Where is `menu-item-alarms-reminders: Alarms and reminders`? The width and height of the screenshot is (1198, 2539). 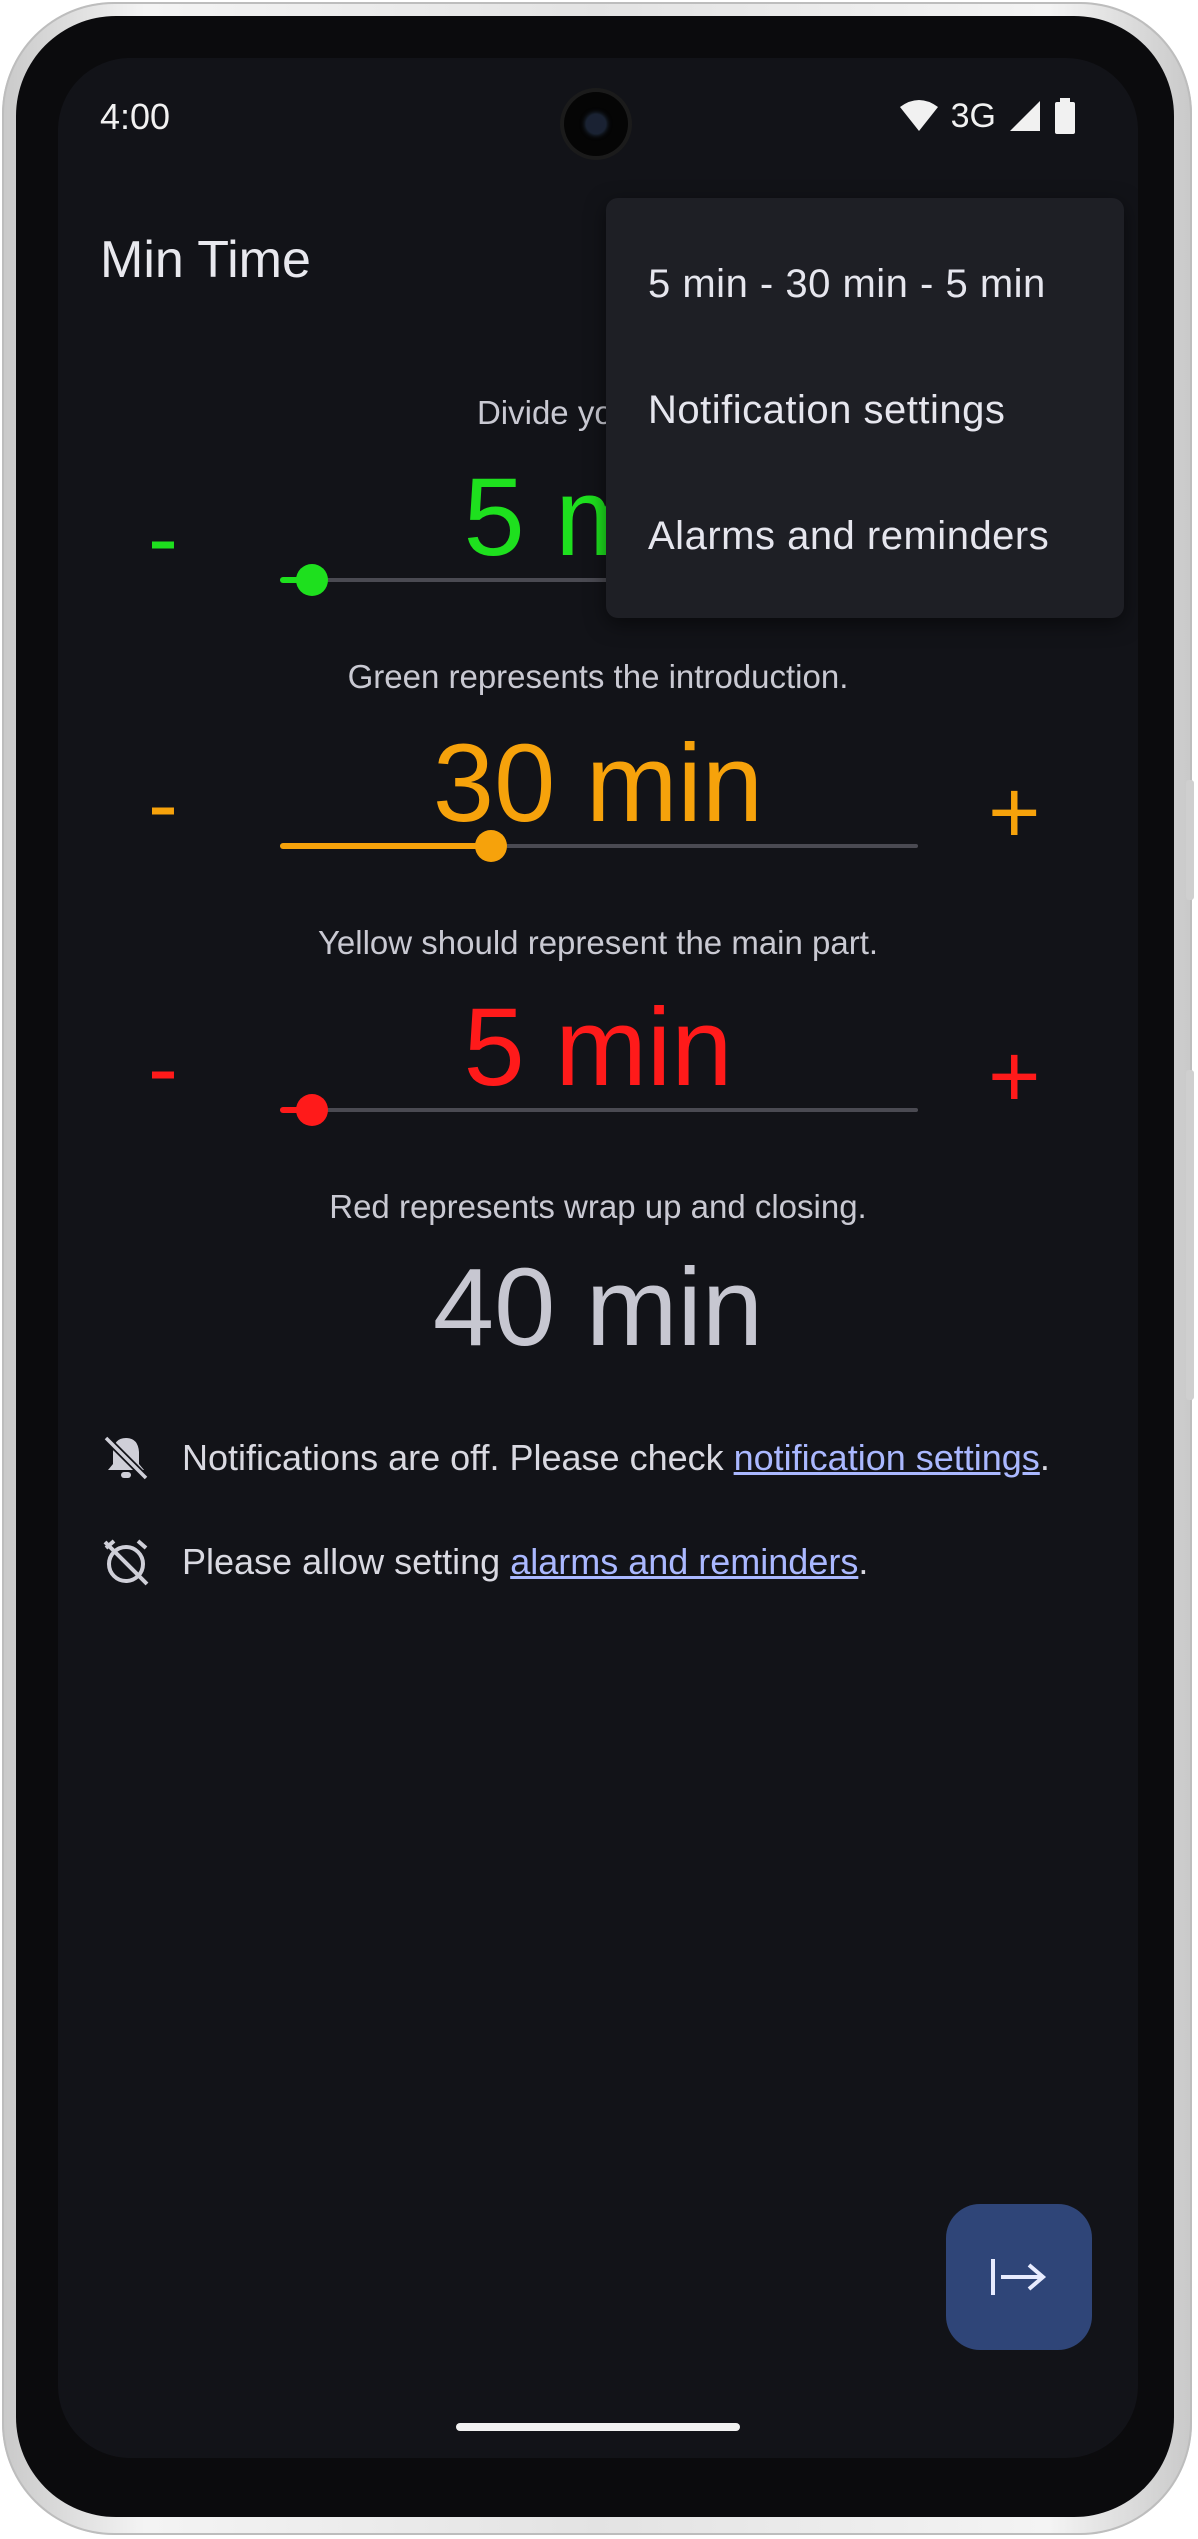 menu-item-alarms-reminders: Alarms and reminders is located at coordinates (848, 536).